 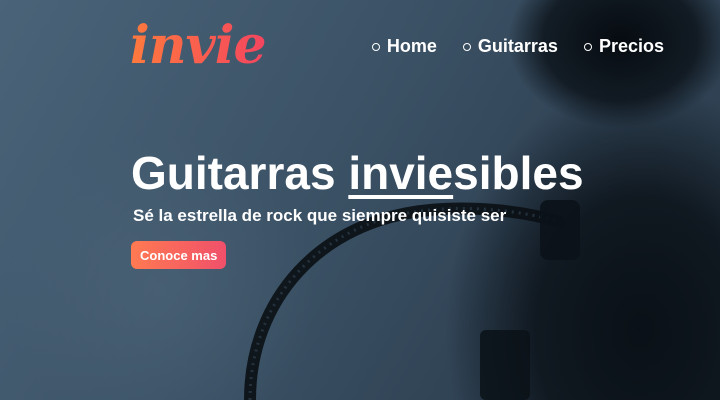 I want to click on nav-item-home: Home, so click(x=404, y=46).